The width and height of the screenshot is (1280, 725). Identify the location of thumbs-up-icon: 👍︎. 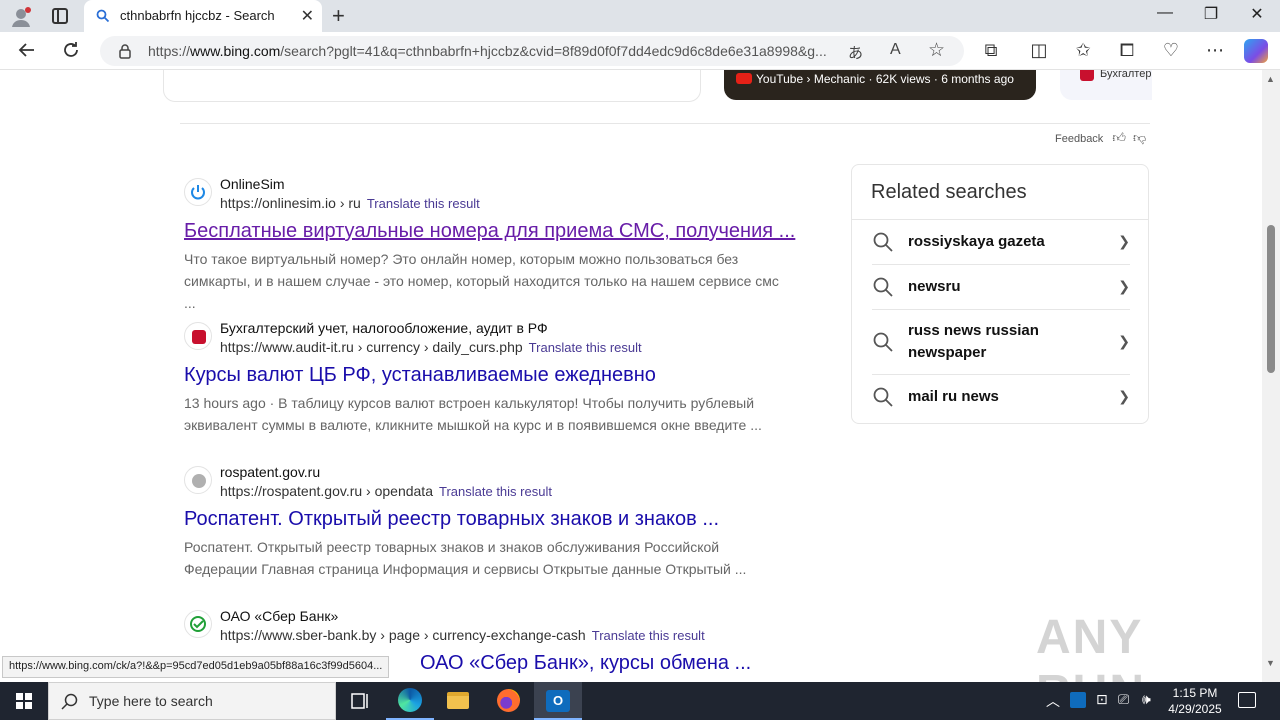
(1119, 137).